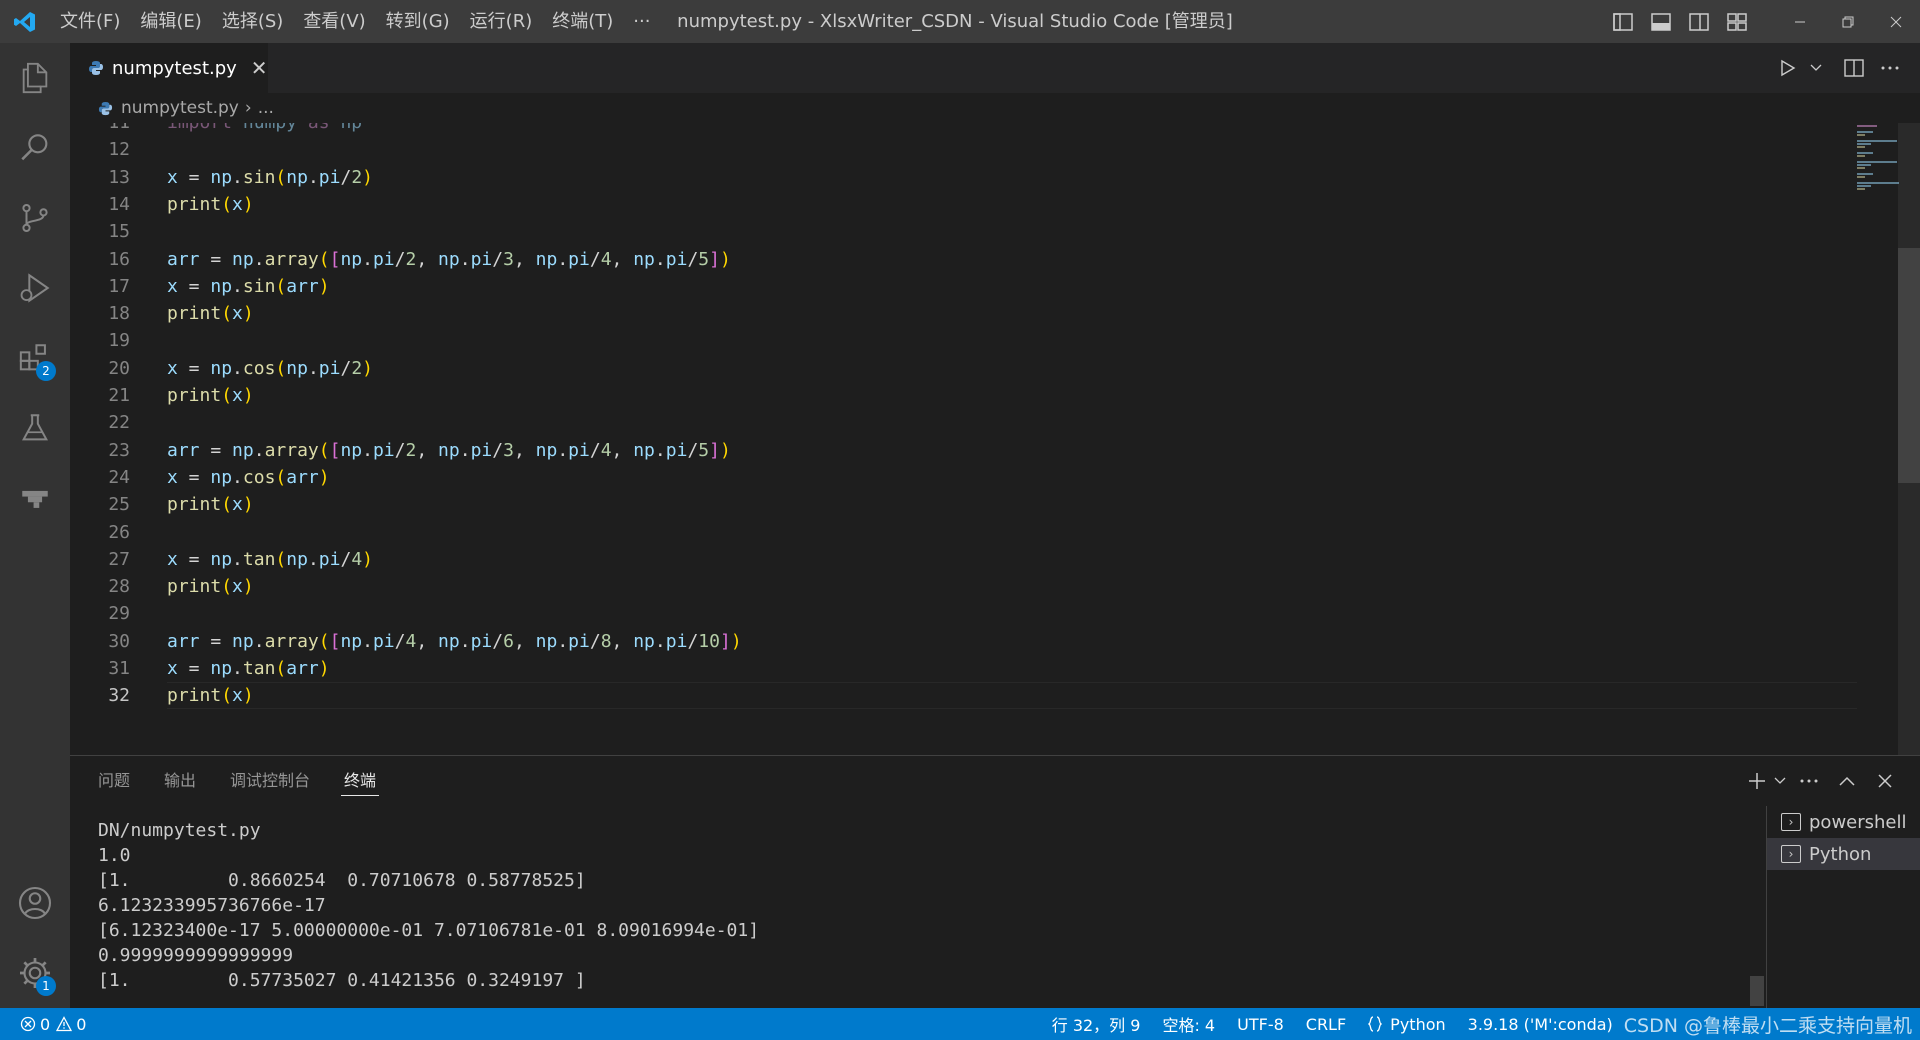 The width and height of the screenshot is (1920, 1040). What do you see at coordinates (641, 21) in the screenshot?
I see `menu-more: ···` at bounding box center [641, 21].